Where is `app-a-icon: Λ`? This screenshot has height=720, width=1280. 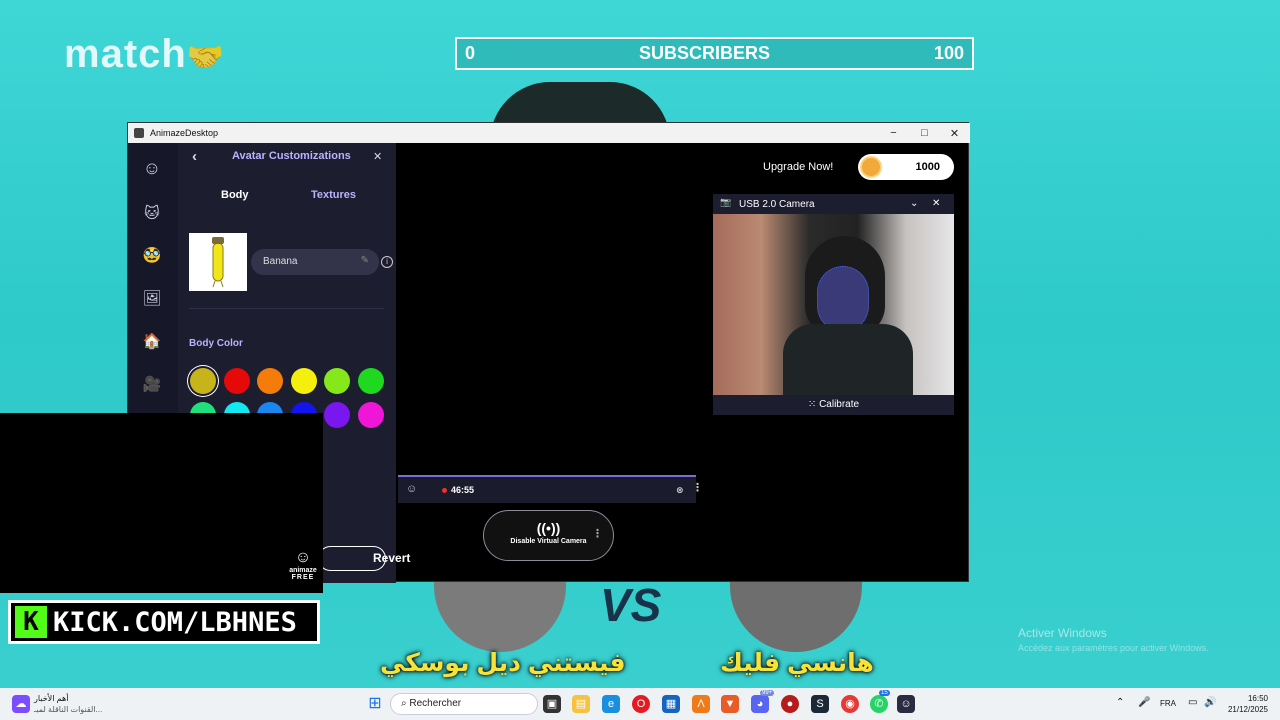 app-a-icon: Λ is located at coordinates (701, 704).